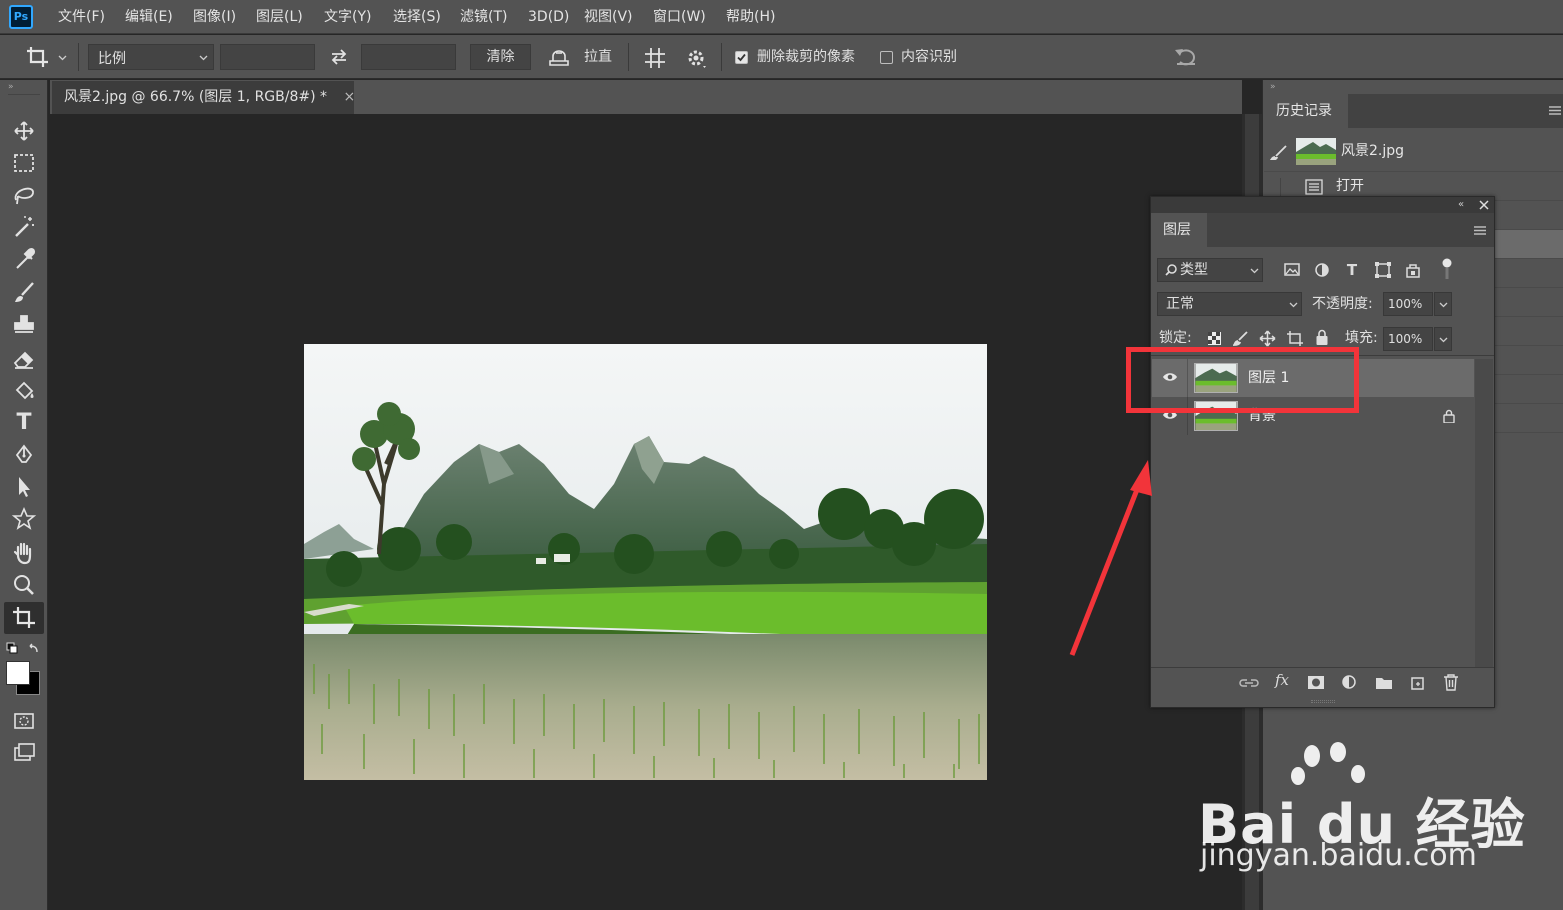 This screenshot has width=1563, height=910. I want to click on lasso-tool-icon, so click(24, 195).